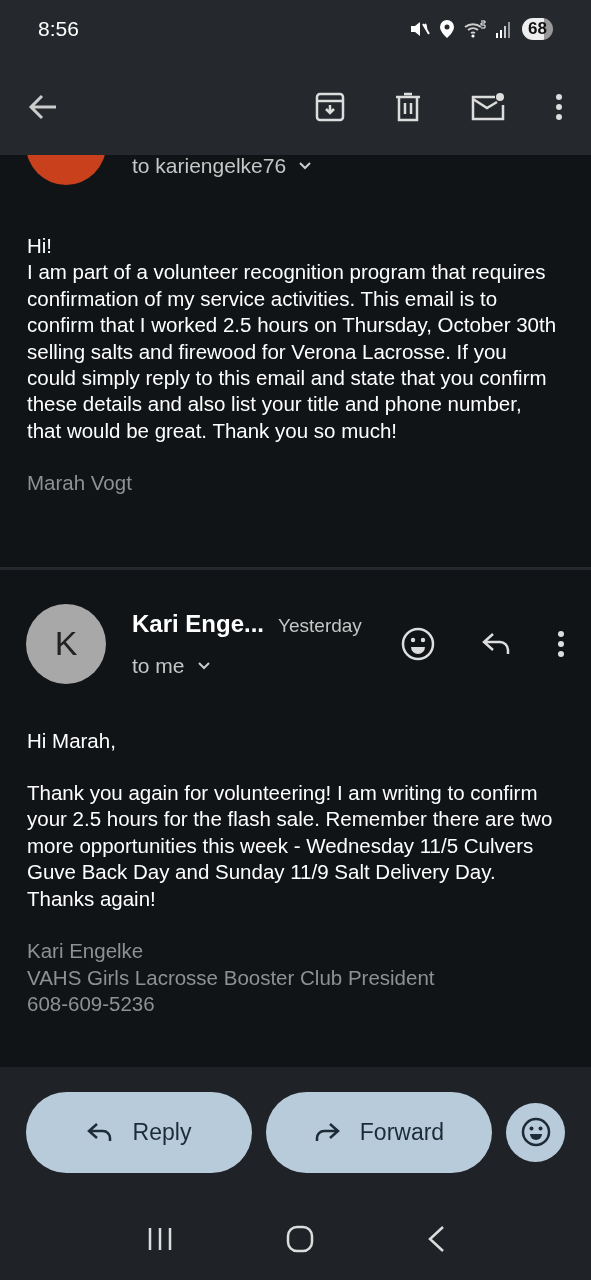 Image resolution: width=591 pixels, height=1280 pixels. I want to click on signal-icon, so click(504, 29).